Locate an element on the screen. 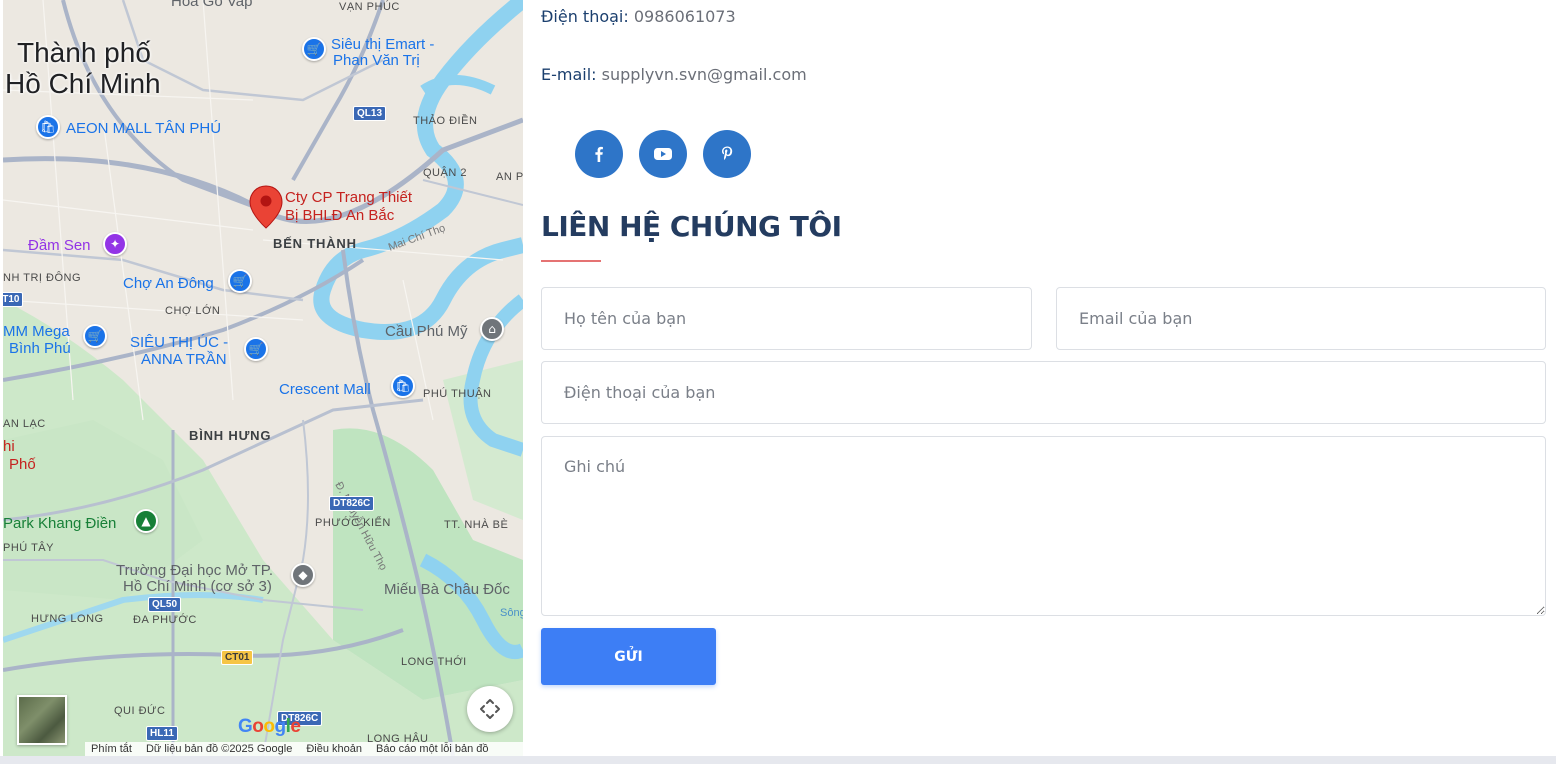 This screenshot has width=1556, height=764. map-label: ĐA PHƯỚC is located at coordinates (165, 620).